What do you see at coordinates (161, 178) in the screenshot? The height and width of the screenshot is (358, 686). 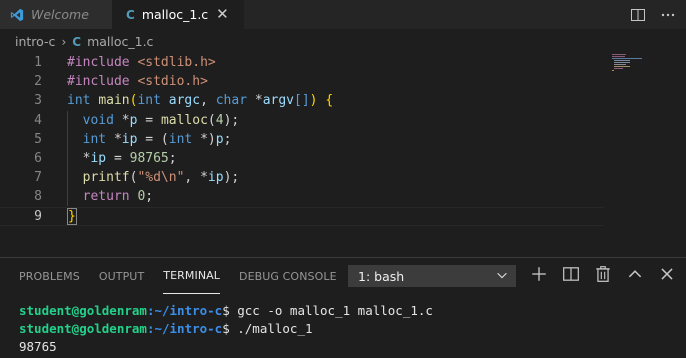 I see `code-token: "%d\n"` at bounding box center [161, 178].